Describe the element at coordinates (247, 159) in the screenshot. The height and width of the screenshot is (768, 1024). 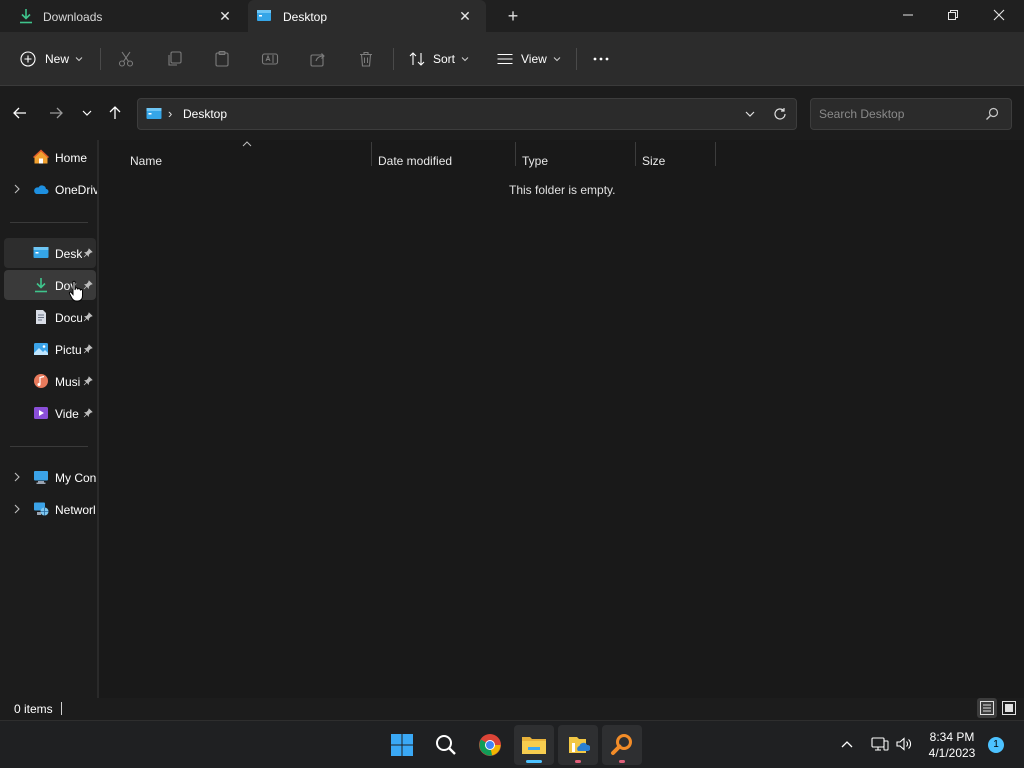
I see `column-header-name: Name` at that location.